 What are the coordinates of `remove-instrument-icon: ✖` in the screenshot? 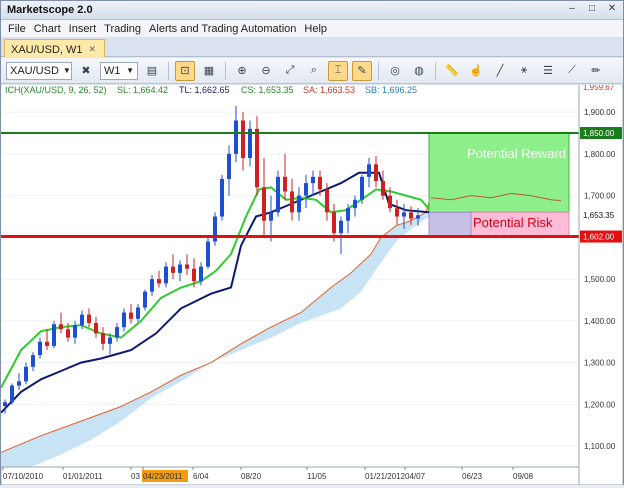 It's located at (86, 71).